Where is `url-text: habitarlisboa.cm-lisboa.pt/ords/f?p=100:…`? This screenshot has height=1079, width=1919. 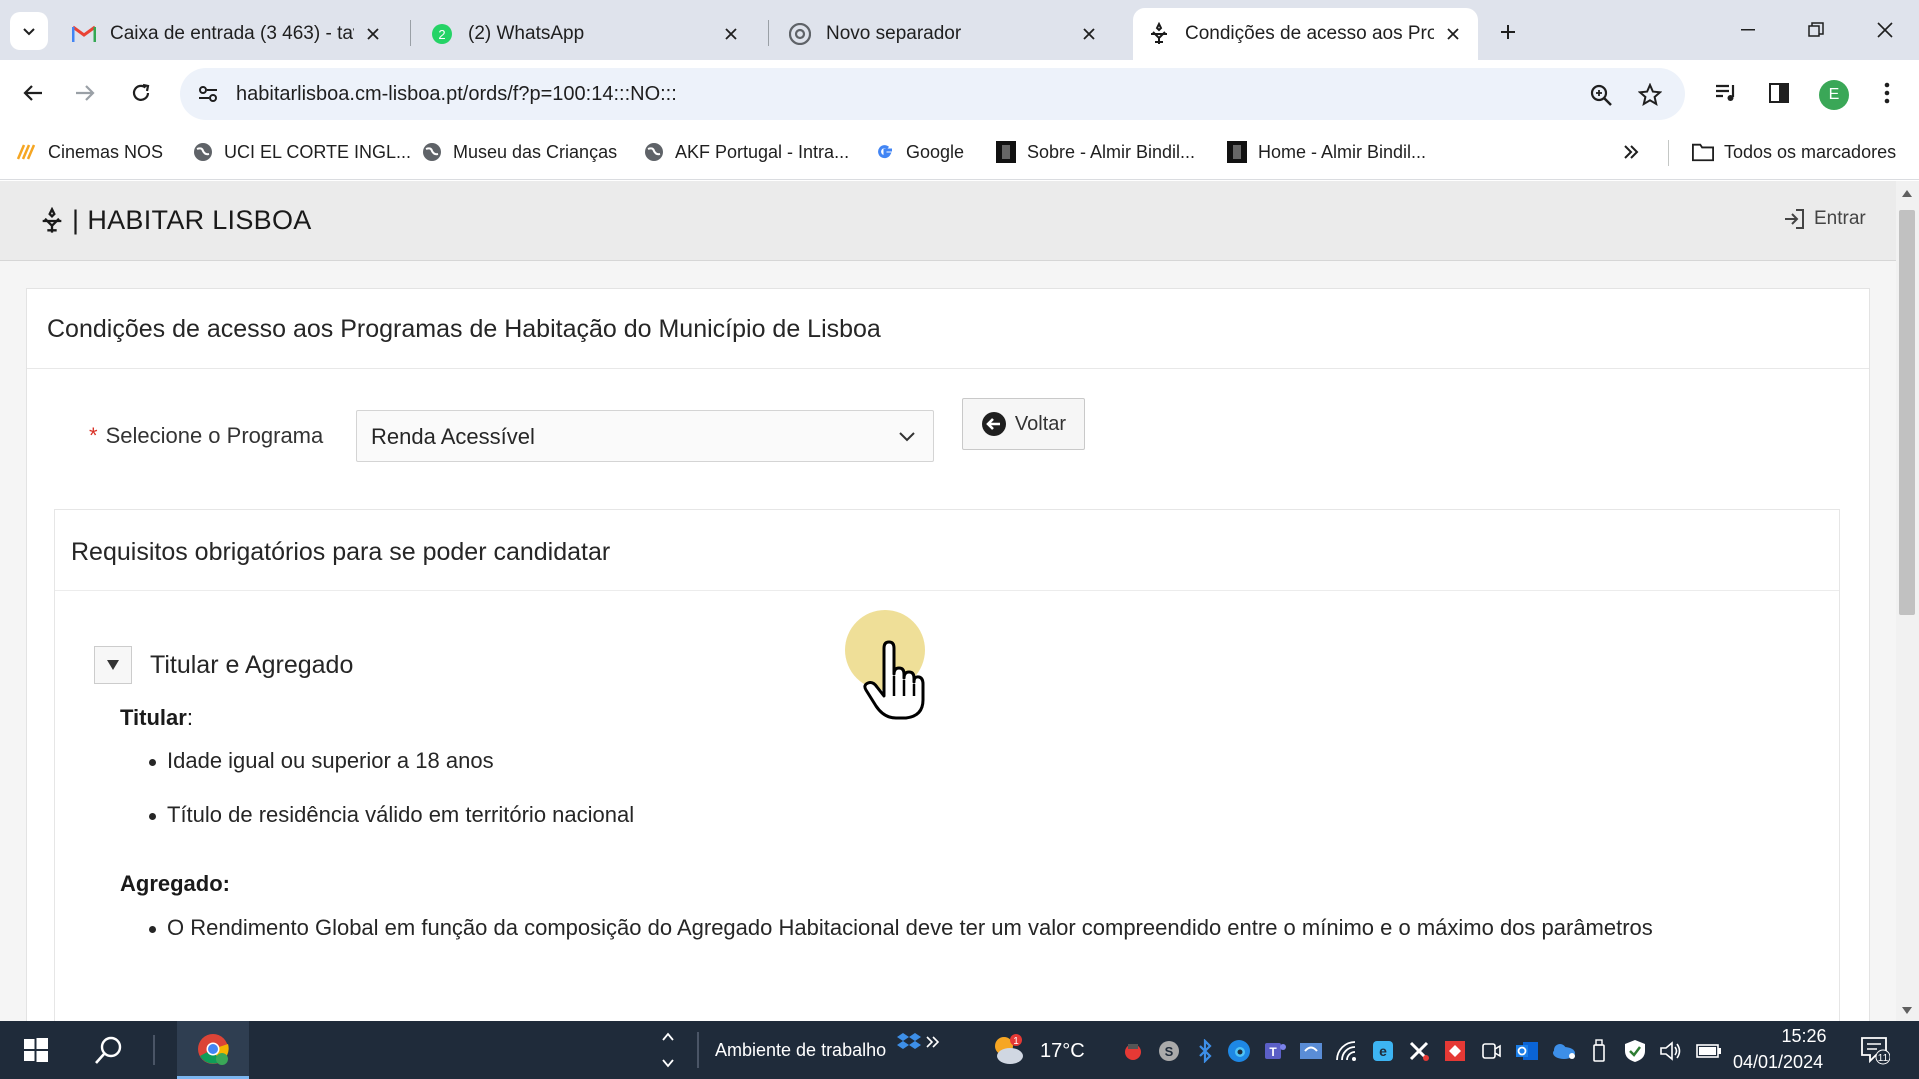 url-text: habitarlisboa.cm-lisboa.pt/ords/f?p=100:… is located at coordinates (456, 94).